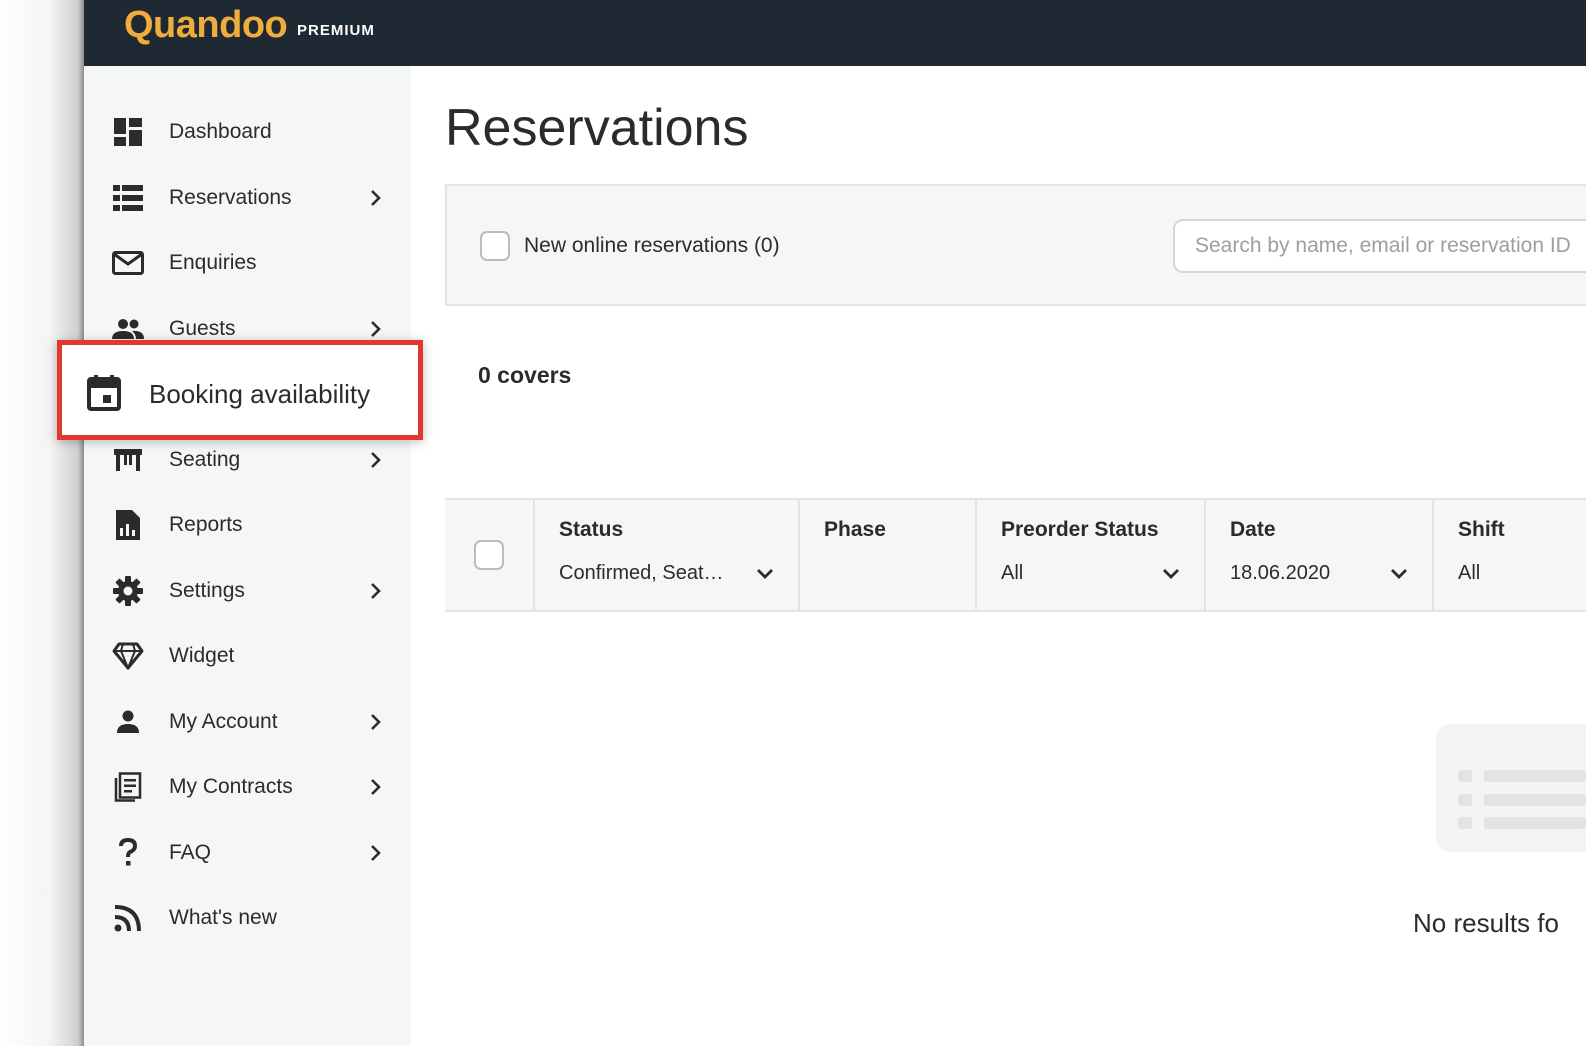 The width and height of the screenshot is (1586, 1046). I want to click on sidebar-item-label: Dashboard, so click(220, 131).